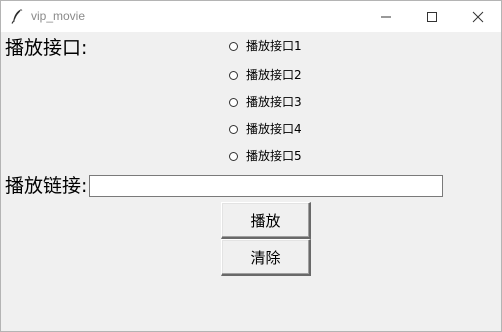 The width and height of the screenshot is (502, 332). I want to click on interface-radio-5: 播放接口5, so click(265, 156).